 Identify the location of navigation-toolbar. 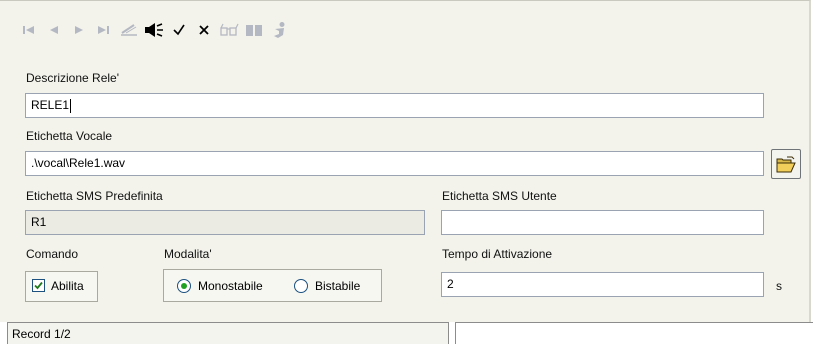
(155, 30).